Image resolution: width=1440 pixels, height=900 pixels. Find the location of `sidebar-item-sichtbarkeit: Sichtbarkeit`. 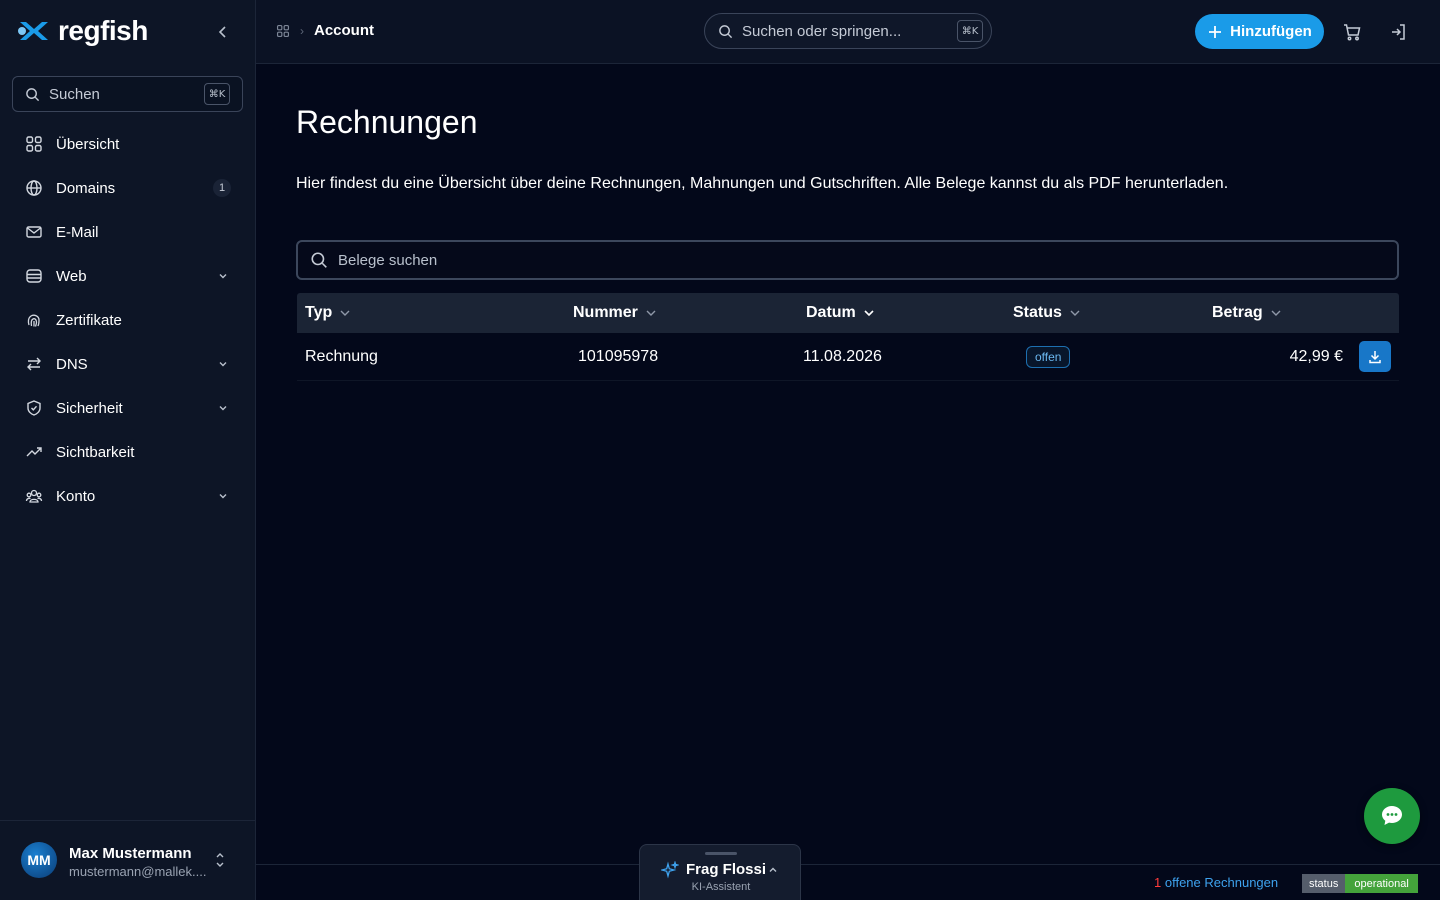

sidebar-item-sichtbarkeit: Sichtbarkeit is located at coordinates (127, 452).